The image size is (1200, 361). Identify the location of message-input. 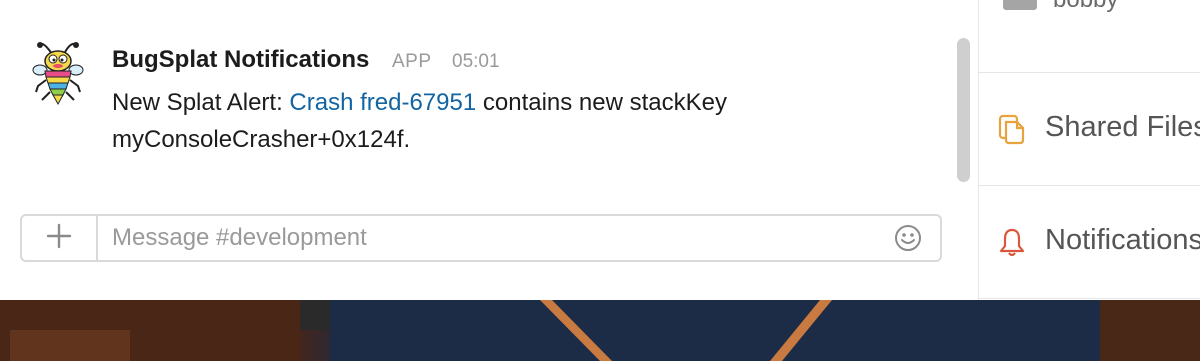
(492, 238).